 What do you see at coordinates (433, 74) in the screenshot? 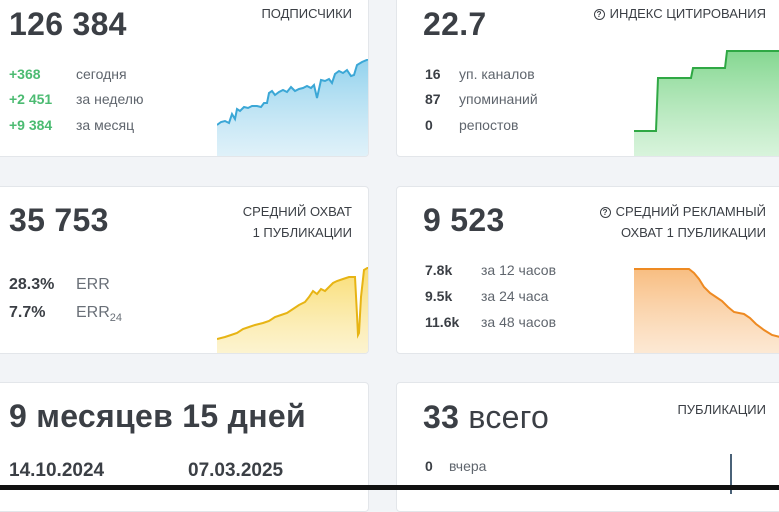
I see `stat-value: 16` at bounding box center [433, 74].